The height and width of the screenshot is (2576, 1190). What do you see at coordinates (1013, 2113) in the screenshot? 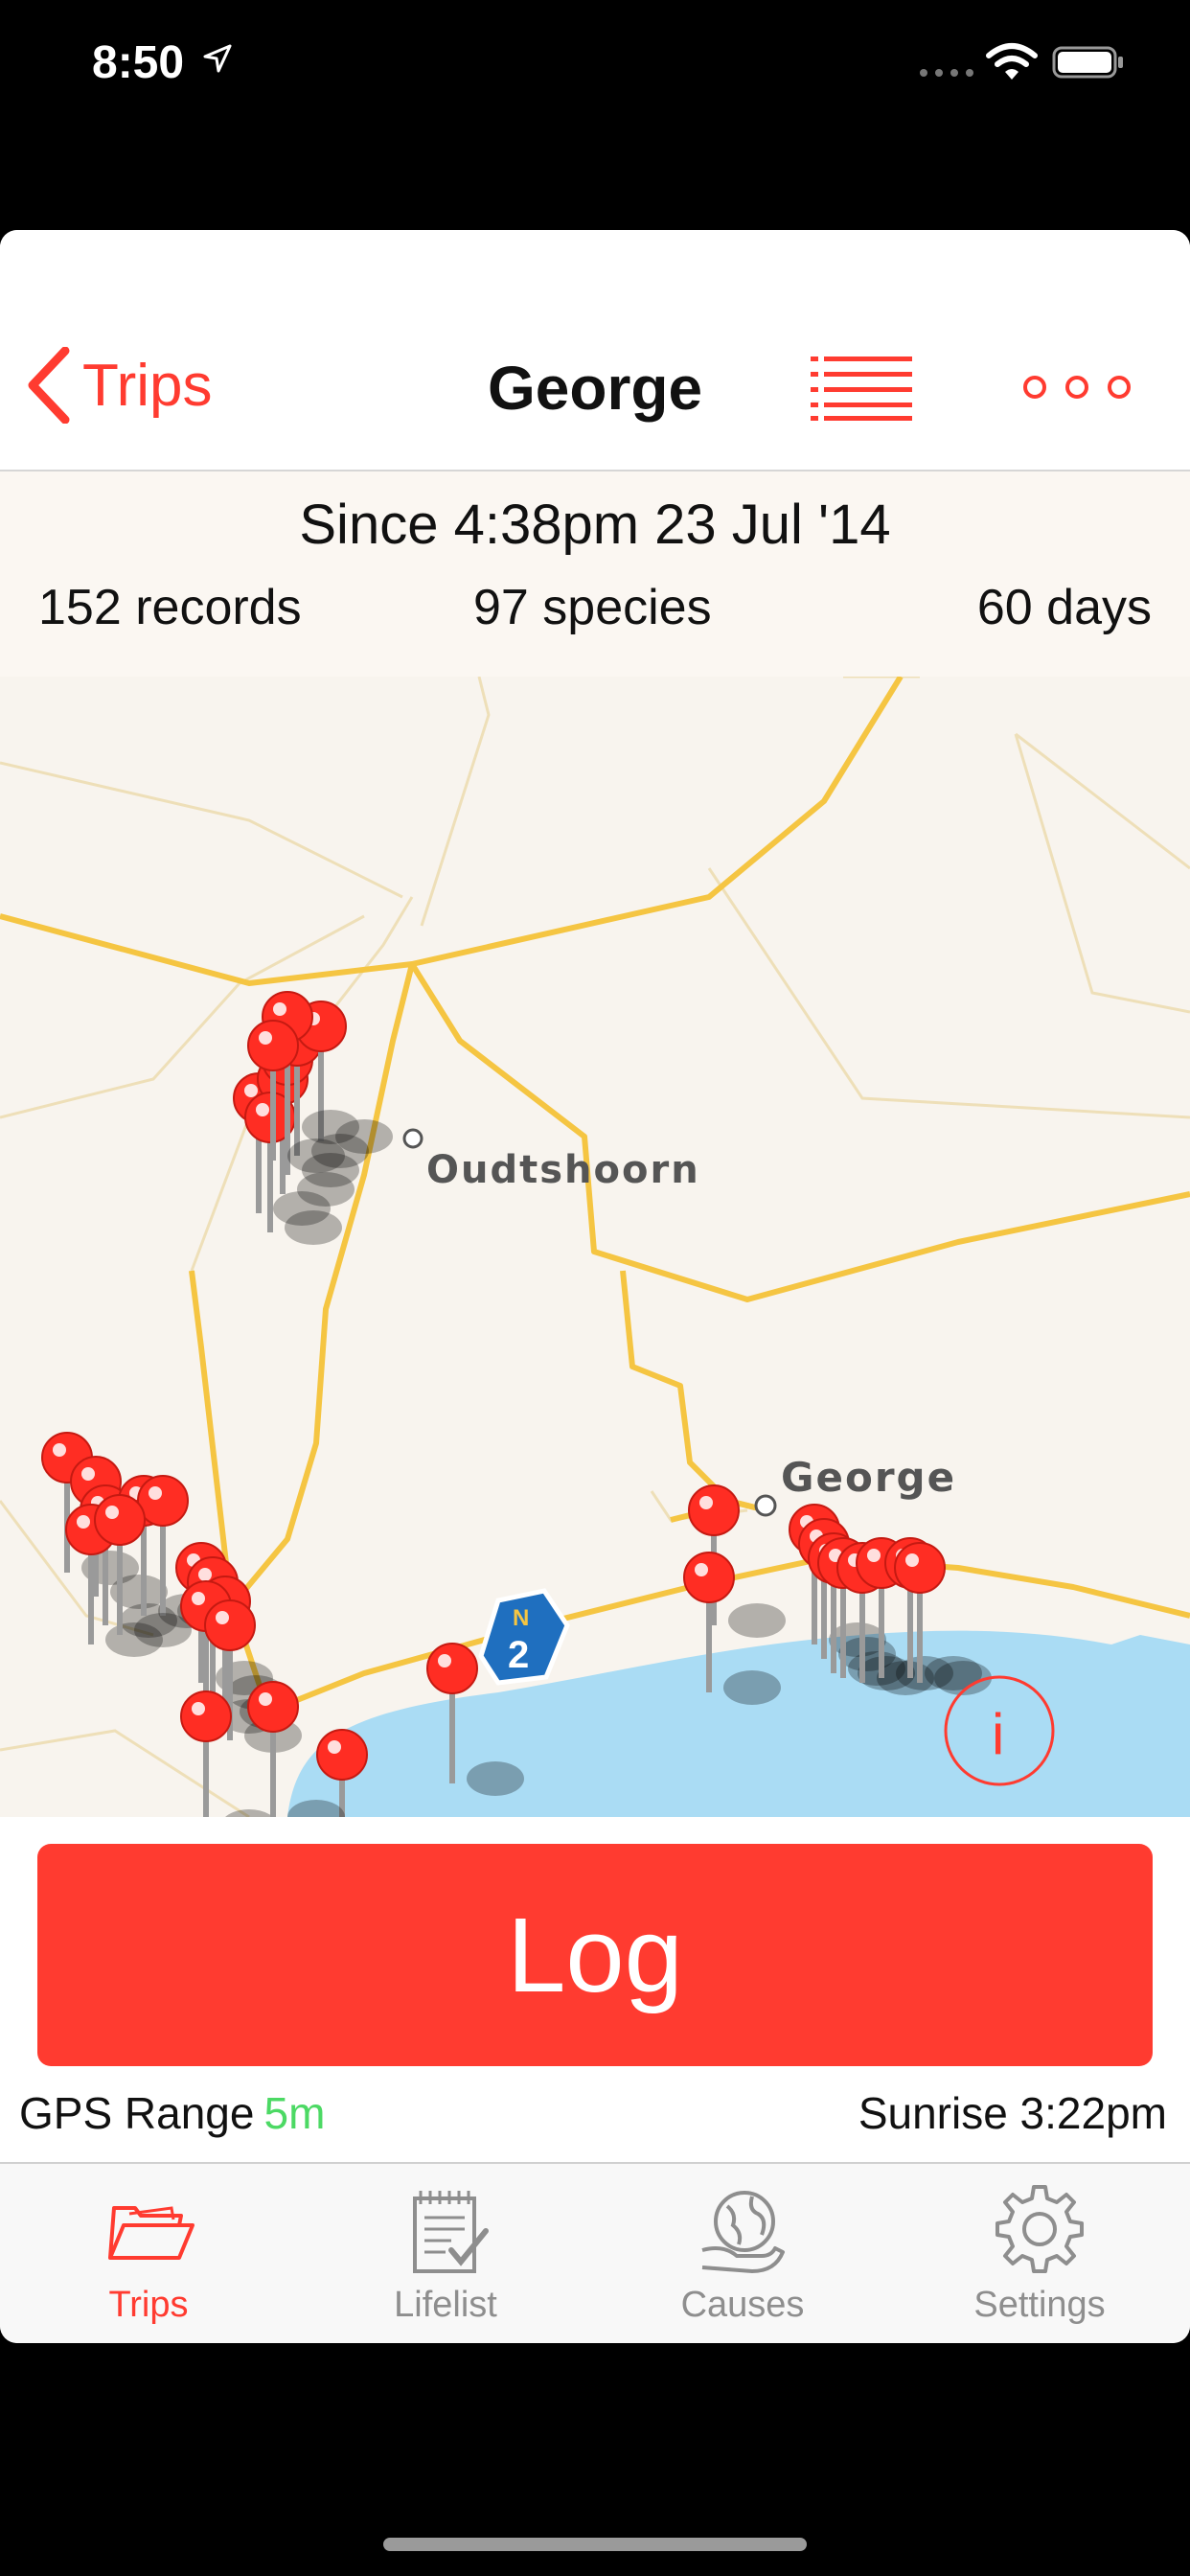
I see `sunrise-time: Sunrise 3:22pm` at bounding box center [1013, 2113].